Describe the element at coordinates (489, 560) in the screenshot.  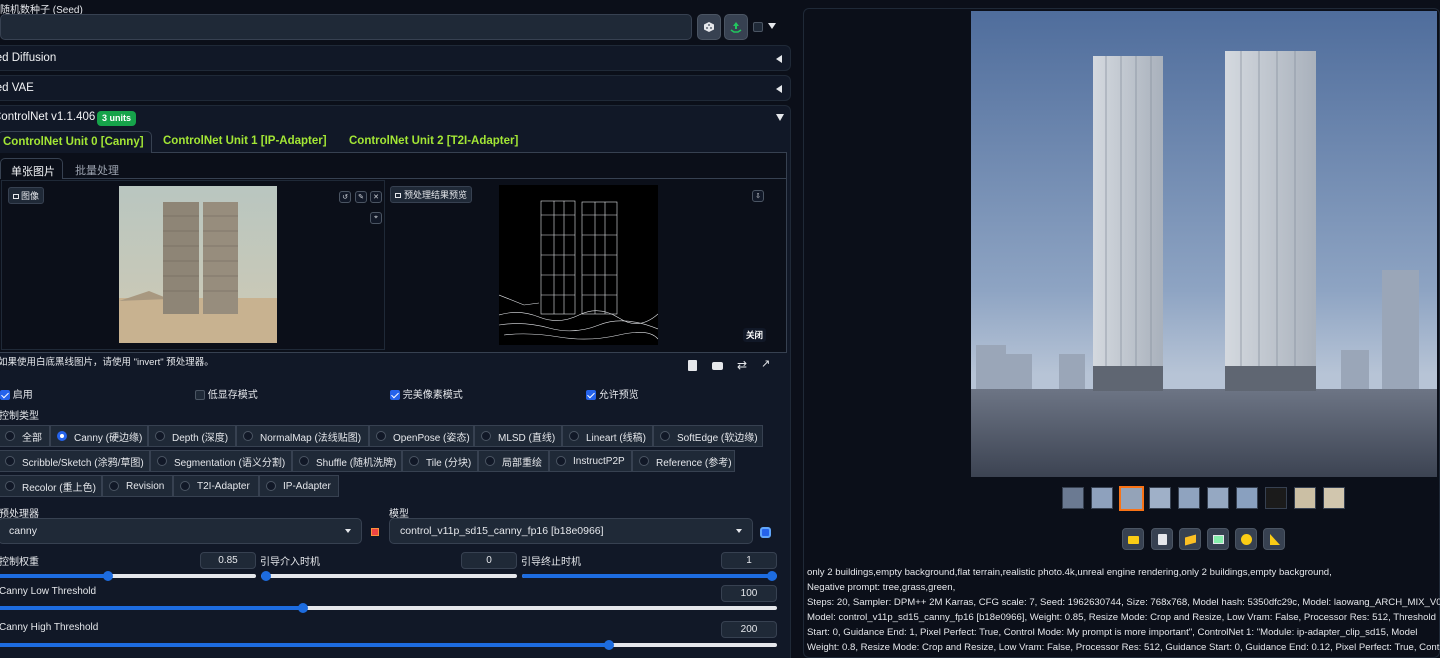
I see `start-input: 0` at that location.